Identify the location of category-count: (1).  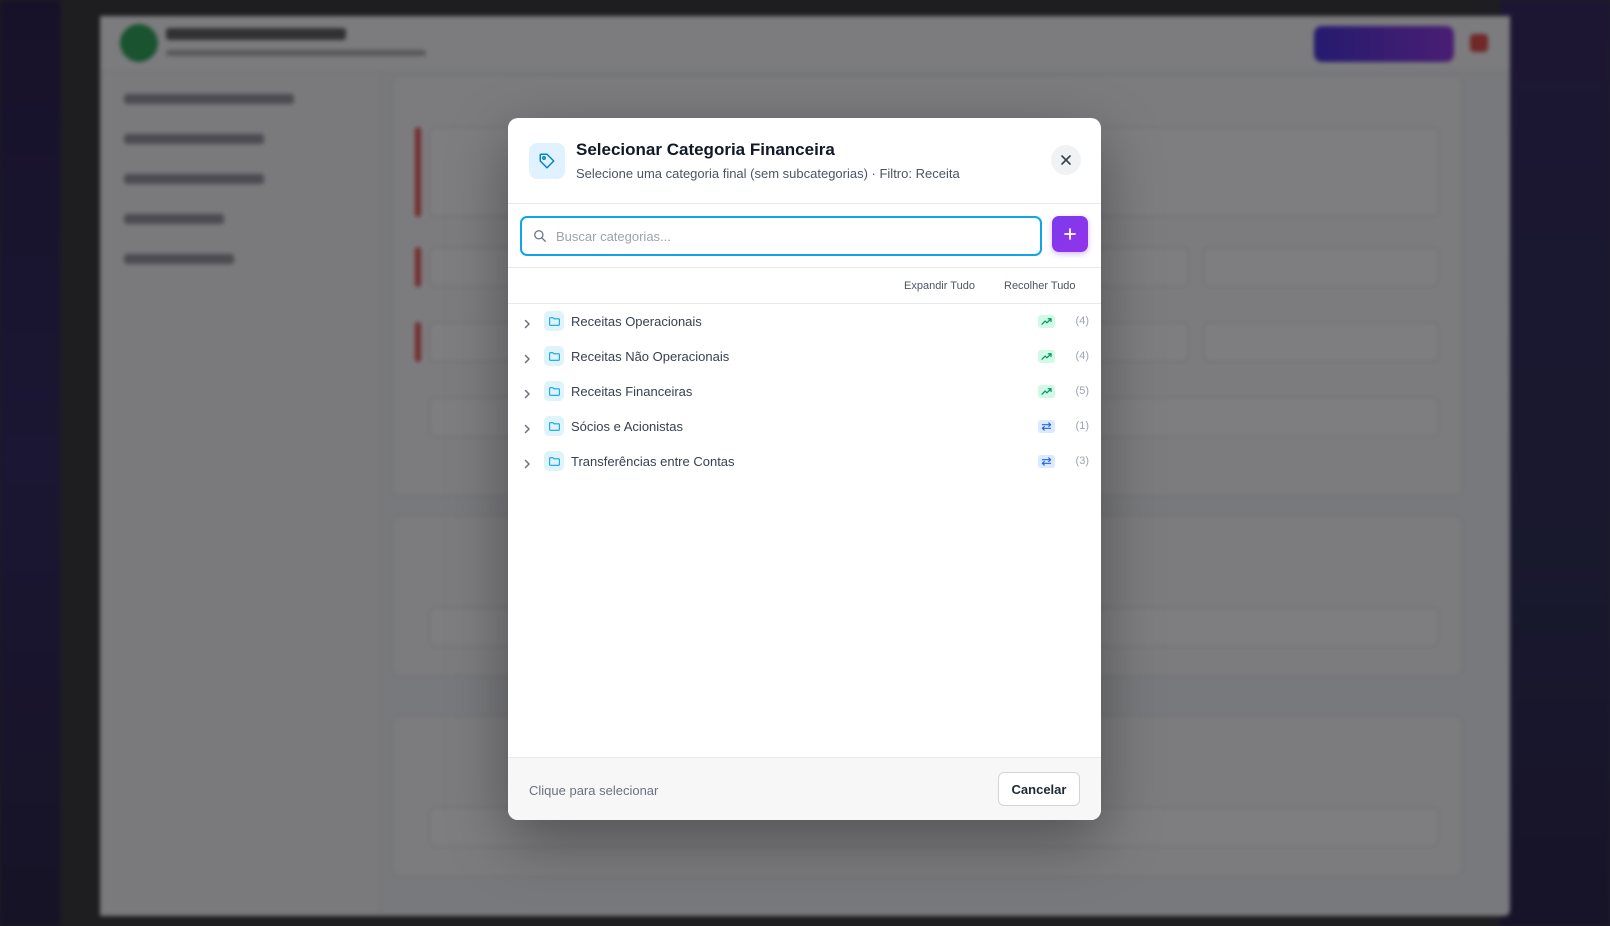
(1082, 426).